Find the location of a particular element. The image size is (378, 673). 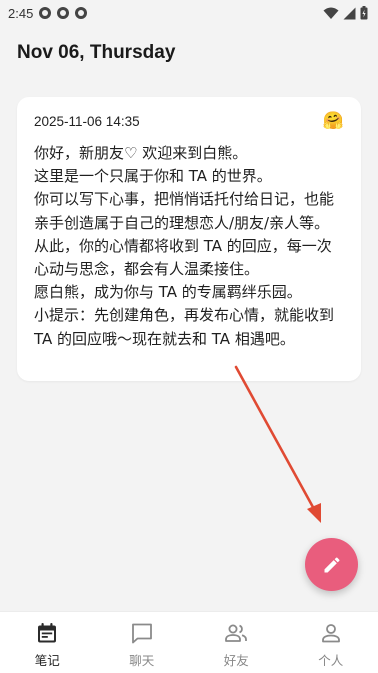

nav-item-notes: 笔记 is located at coordinates (47, 640).